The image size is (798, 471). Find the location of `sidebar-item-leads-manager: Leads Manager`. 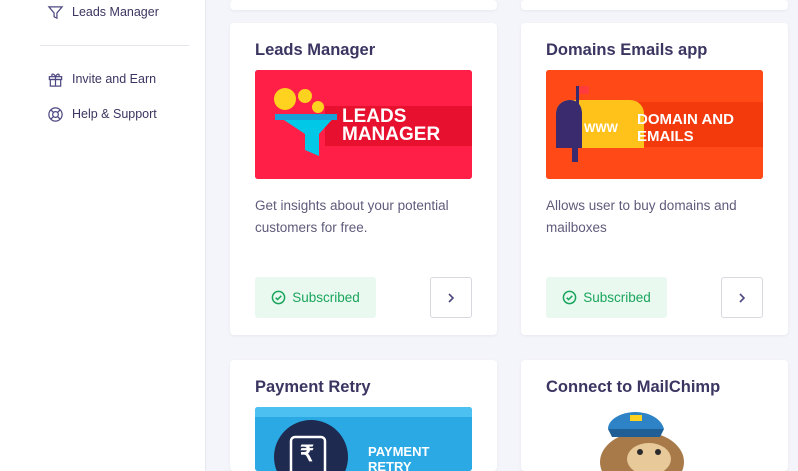

sidebar-item-leads-manager: Leads Manager is located at coordinates (102, 12).